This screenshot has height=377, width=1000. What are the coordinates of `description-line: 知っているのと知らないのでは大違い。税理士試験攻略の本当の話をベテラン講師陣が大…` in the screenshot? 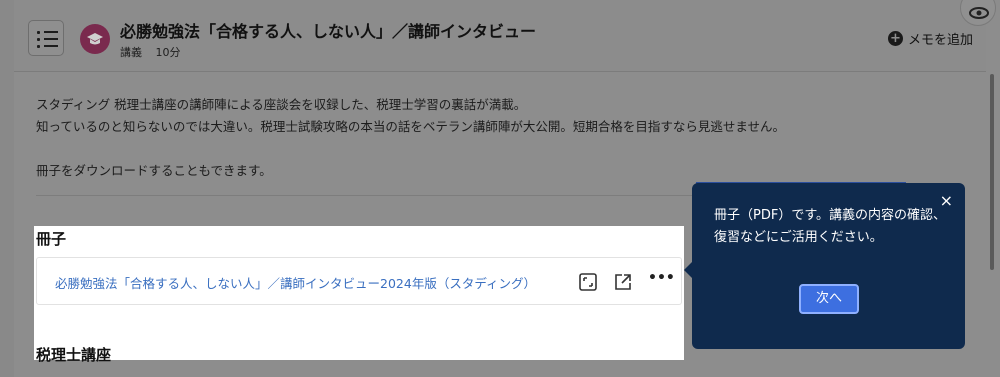 It's located at (411, 126).